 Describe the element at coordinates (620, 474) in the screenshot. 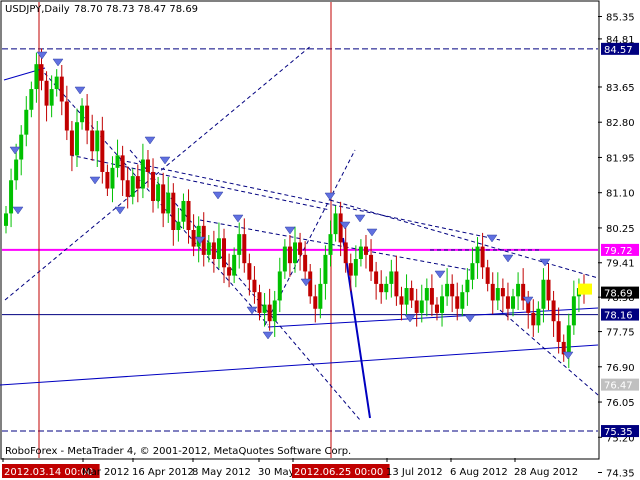

I see `y-tick-label: 74.35` at that location.